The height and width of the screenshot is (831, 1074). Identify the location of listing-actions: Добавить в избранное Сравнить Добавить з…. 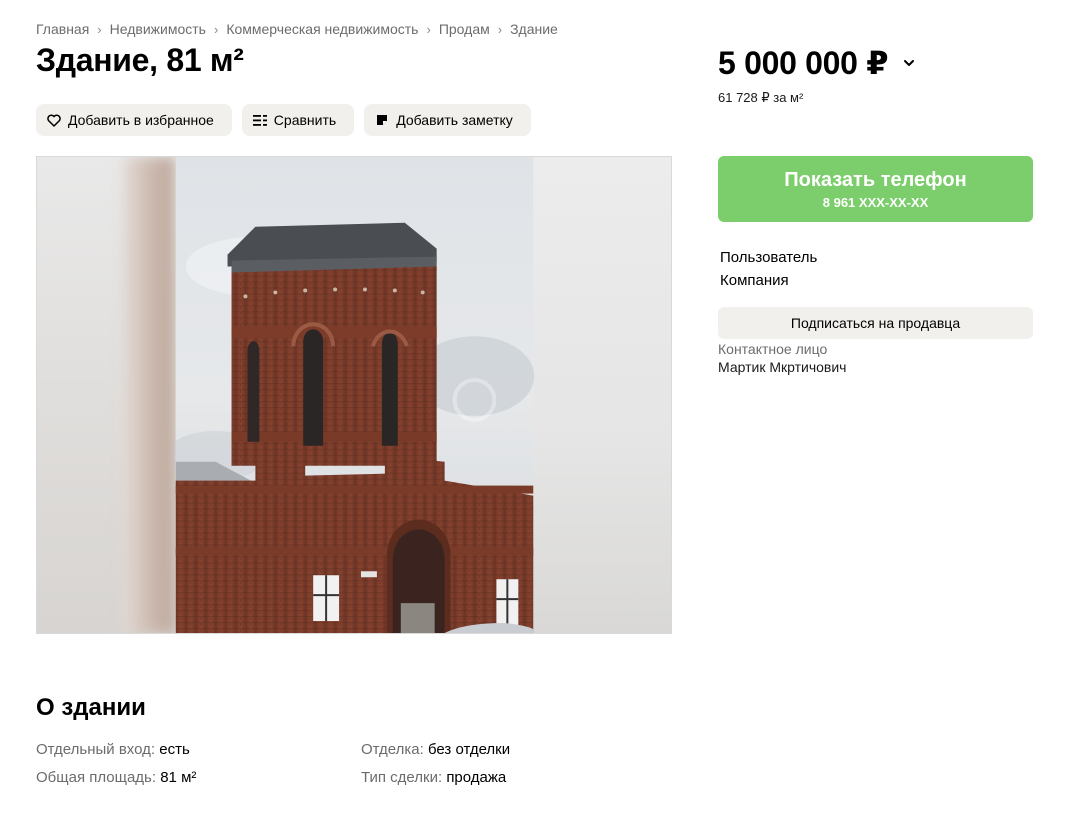
(283, 120).